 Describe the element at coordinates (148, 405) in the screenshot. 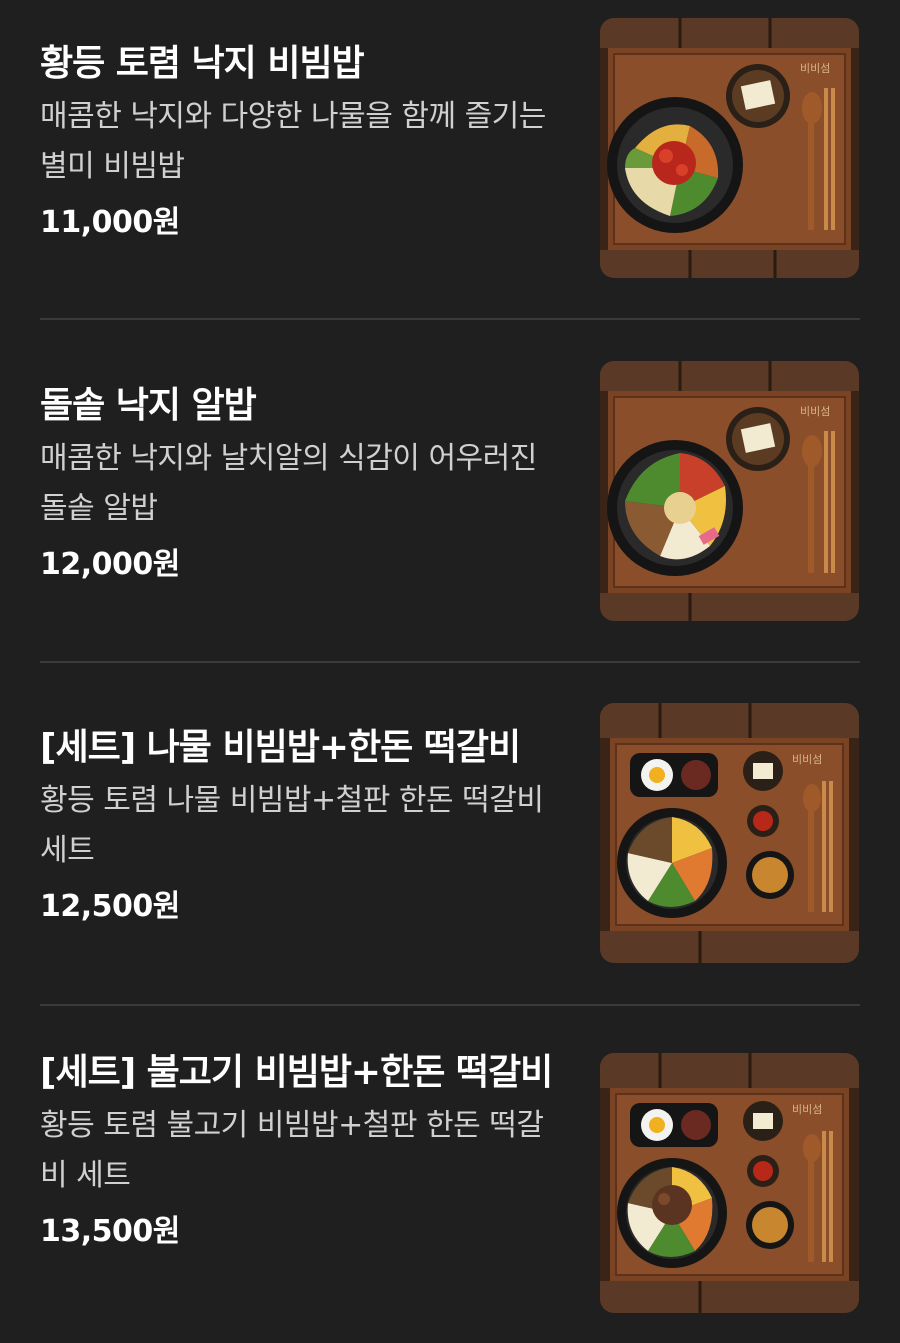

I see `menu-item-title: 돌솥 낙지 알밥` at that location.